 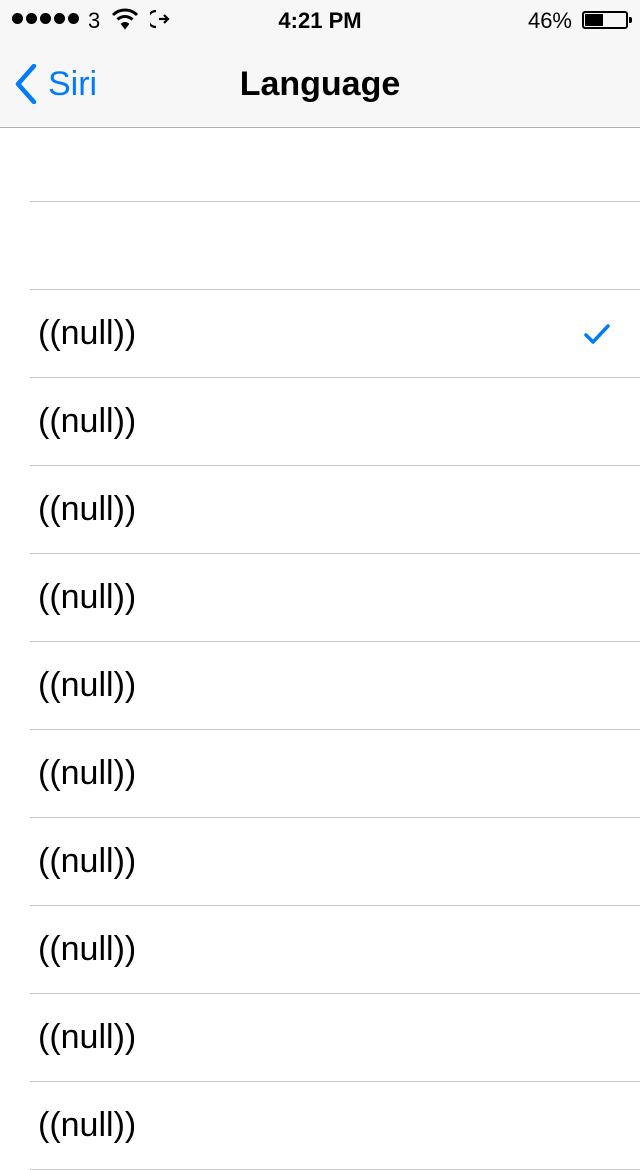 What do you see at coordinates (607, 20) in the screenshot?
I see `battery-icon` at bounding box center [607, 20].